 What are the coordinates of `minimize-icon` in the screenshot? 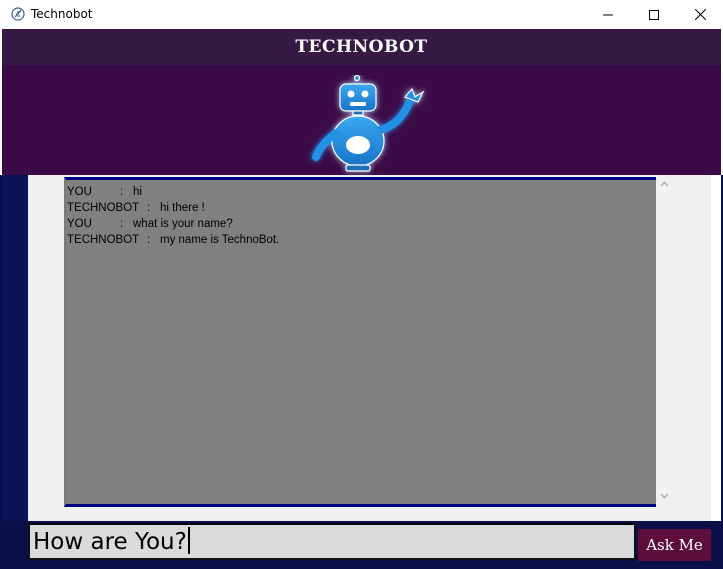 It's located at (608, 14).